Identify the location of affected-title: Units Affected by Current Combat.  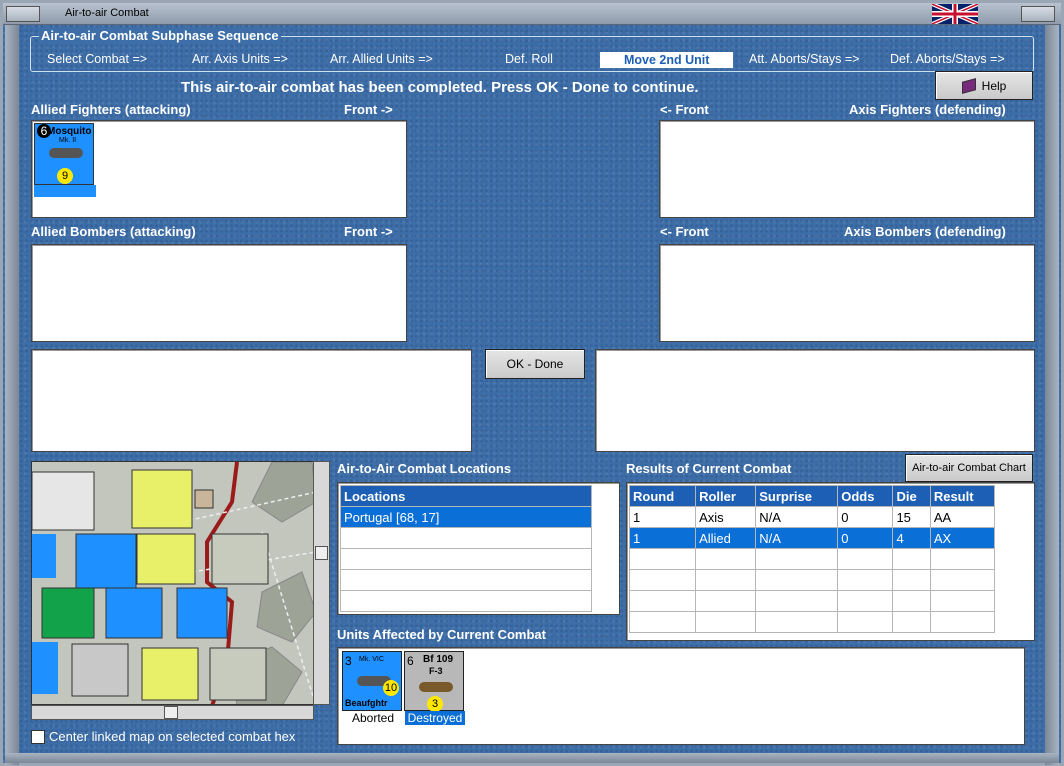
(441, 634).